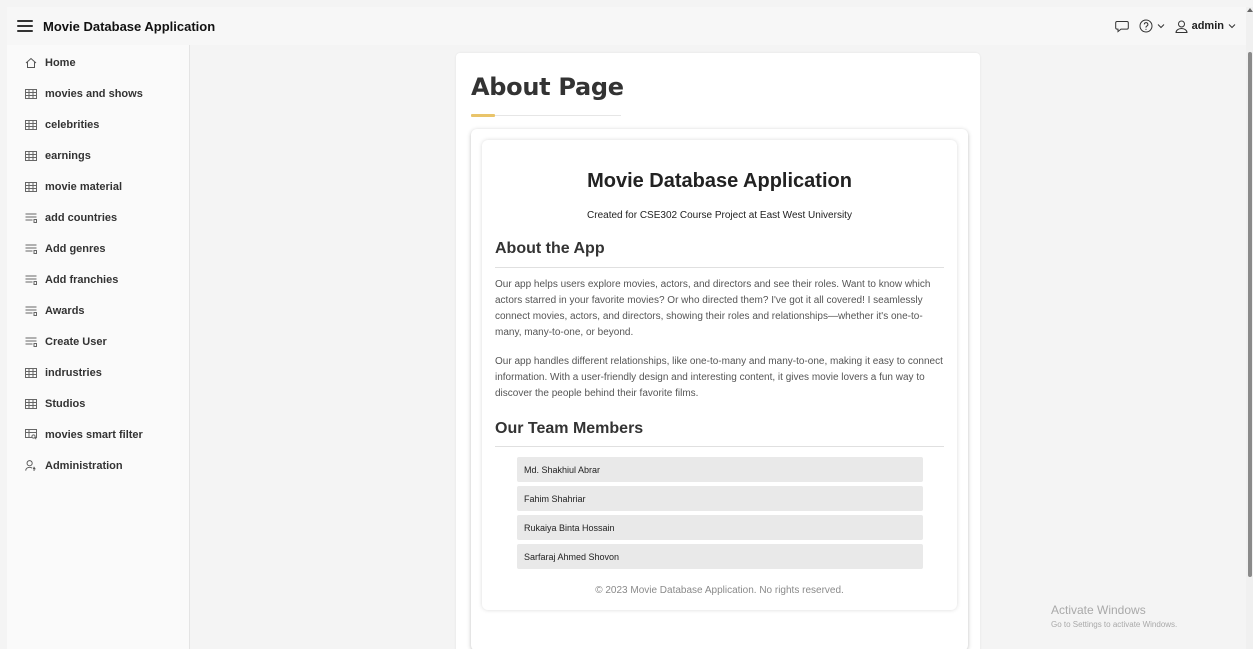 The height and width of the screenshot is (649, 1253). I want to click on sidebar-item-label: Add franchies, so click(82, 279).